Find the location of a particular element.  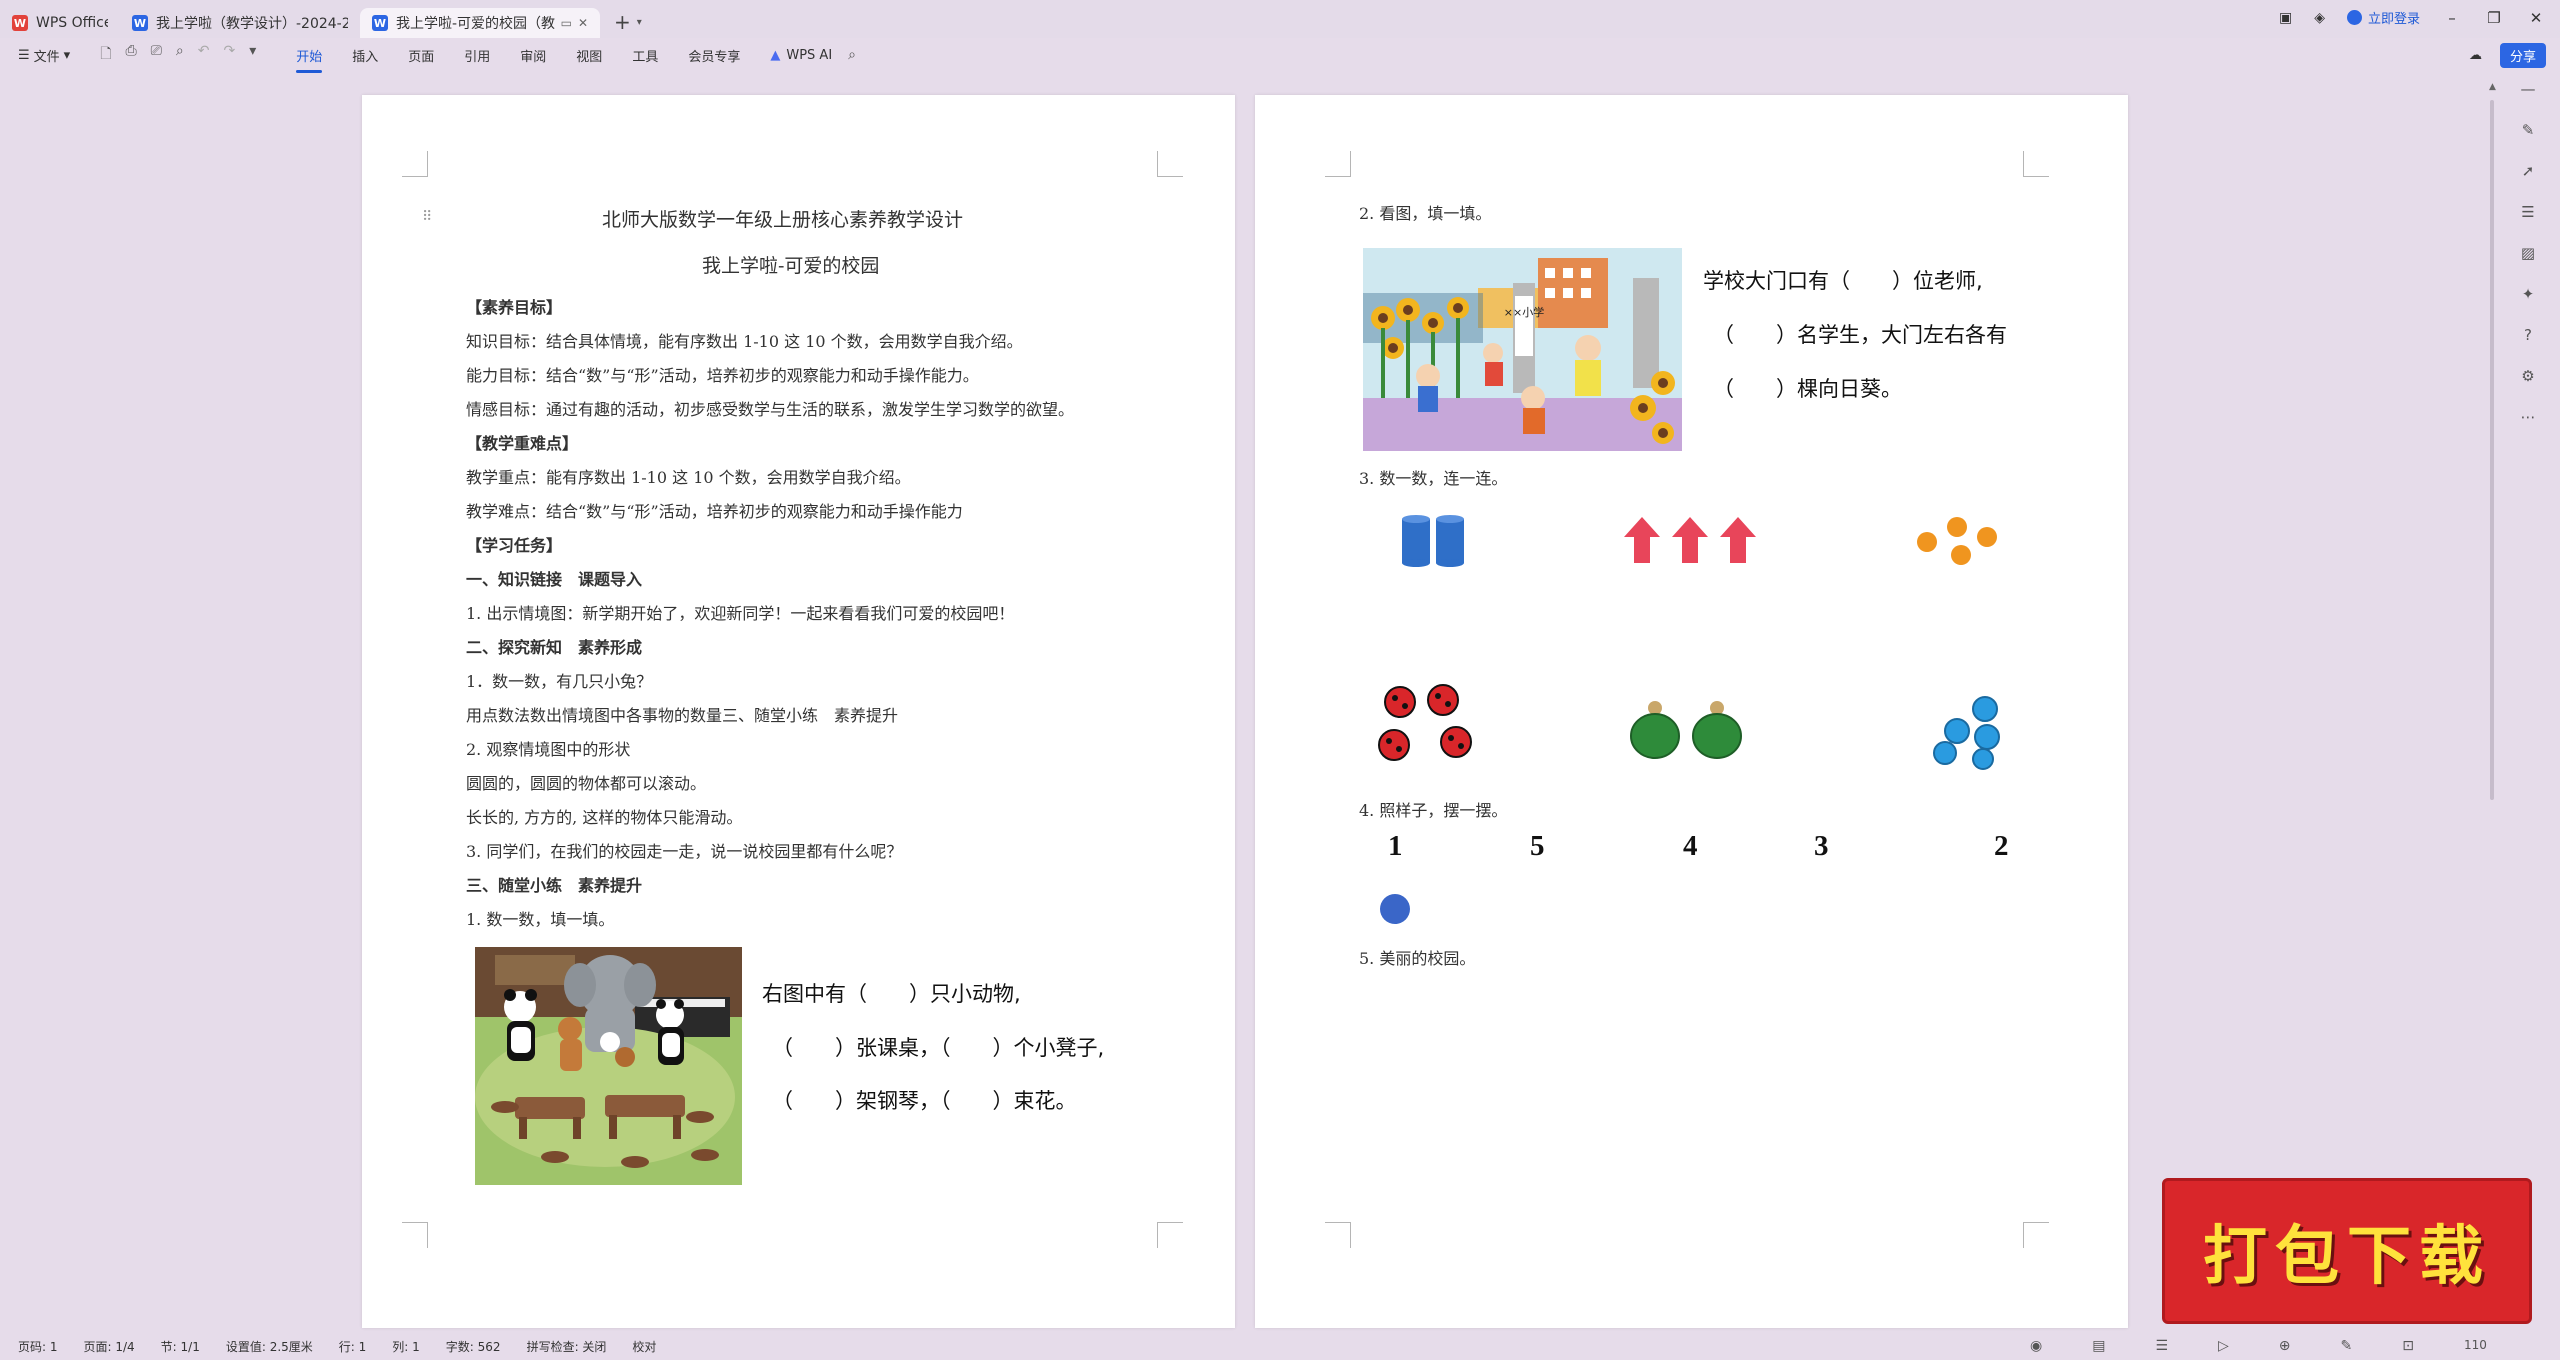

tab-references: 引用 is located at coordinates (477, 55).